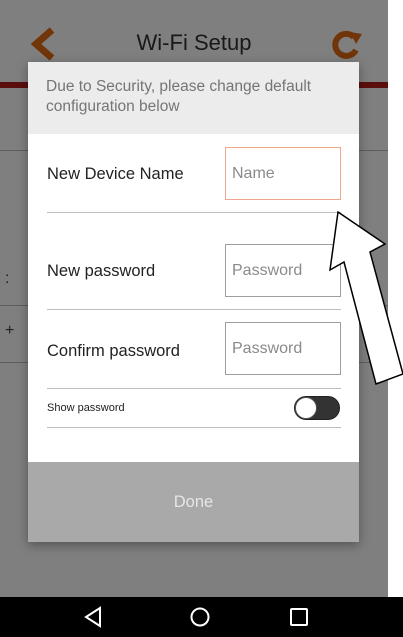 This screenshot has width=403, height=637. What do you see at coordinates (115, 174) in the screenshot?
I see `device-name-label: New Device Name` at bounding box center [115, 174].